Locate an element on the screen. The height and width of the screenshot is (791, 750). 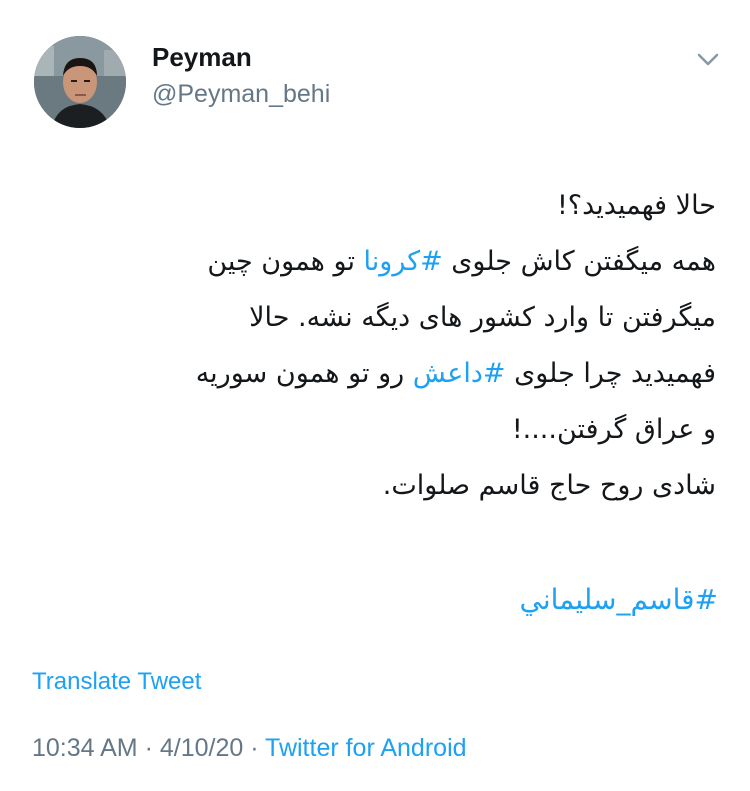
tweet-text-segment: رو تو همون سوریه is located at coordinates (304, 373).